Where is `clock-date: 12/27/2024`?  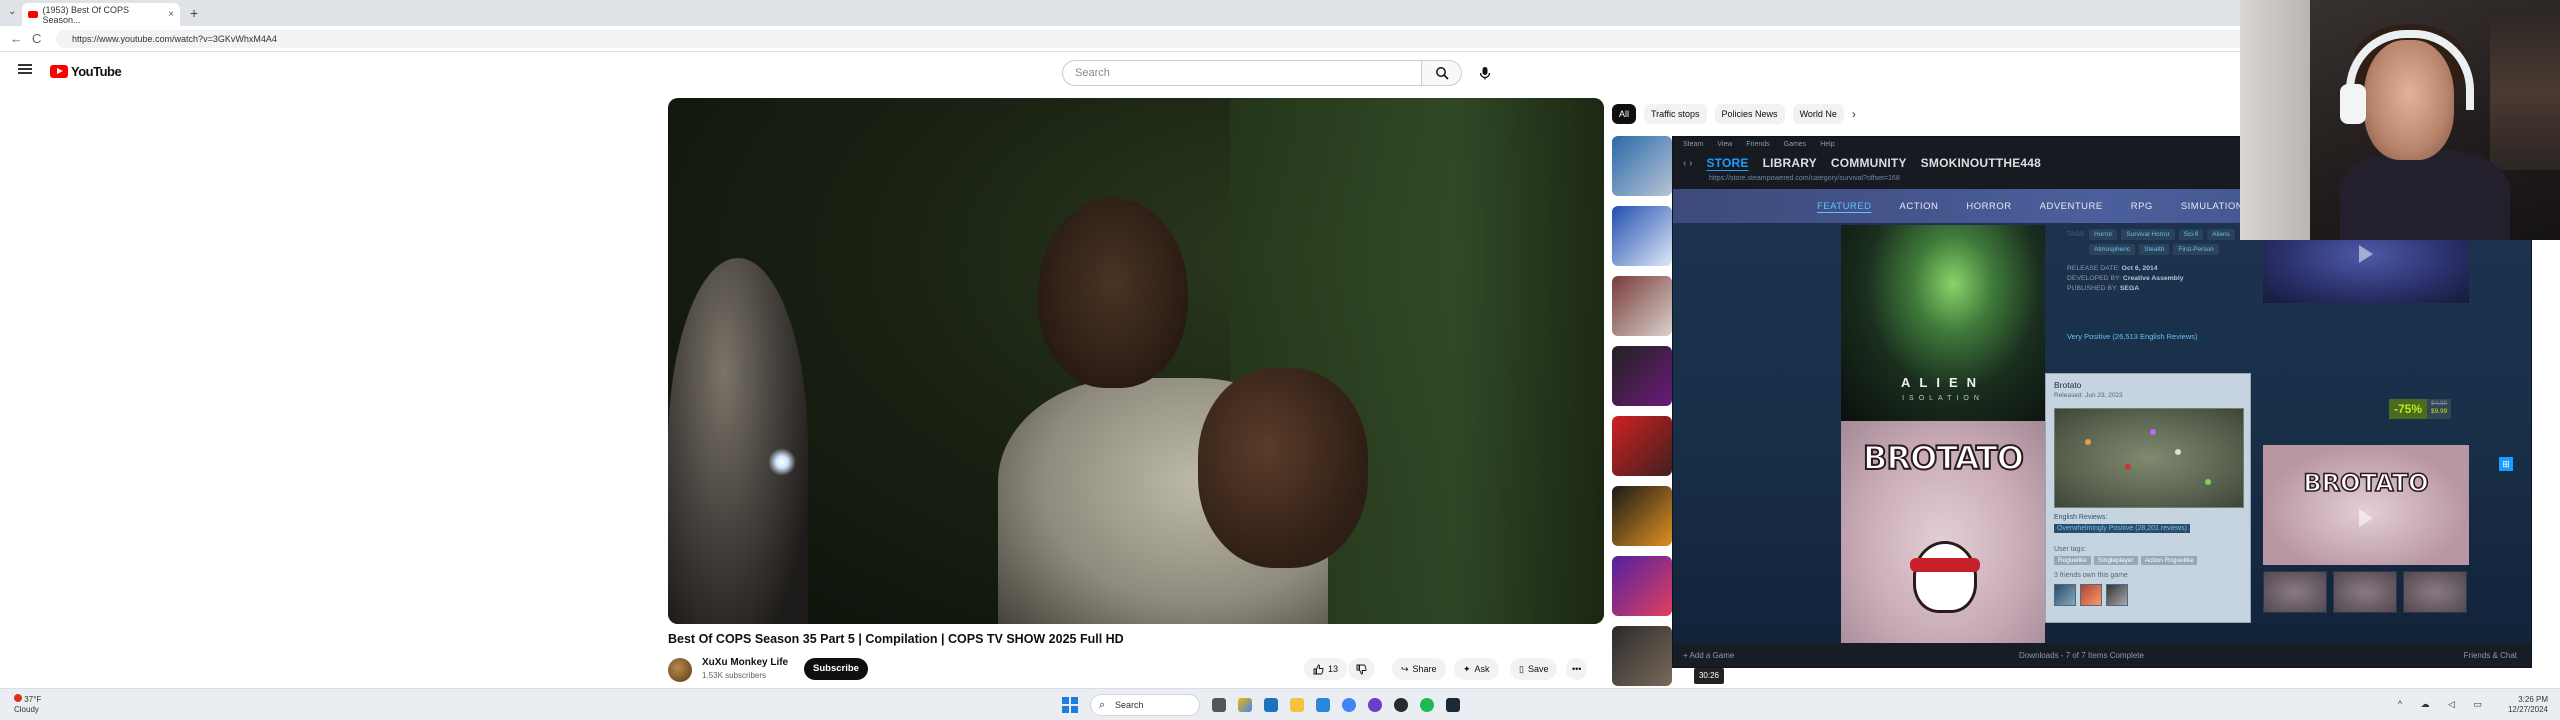
clock-date: 12/27/2024 is located at coordinates (2527, 709).